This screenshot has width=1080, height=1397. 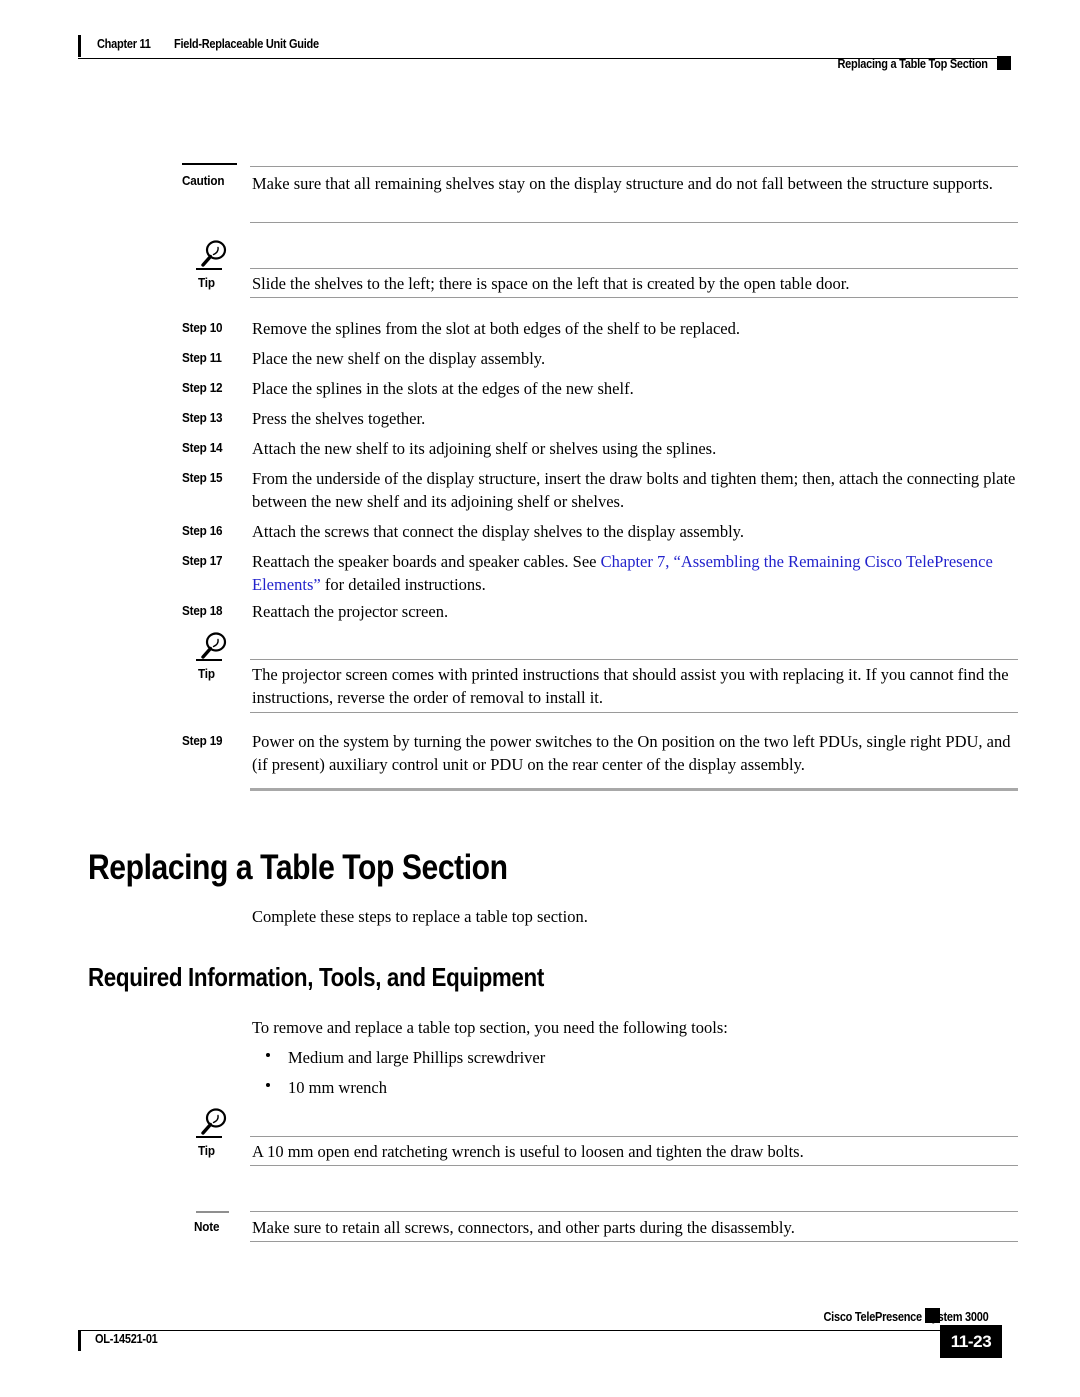 I want to click on caution-label-rule, so click(x=209, y=164).